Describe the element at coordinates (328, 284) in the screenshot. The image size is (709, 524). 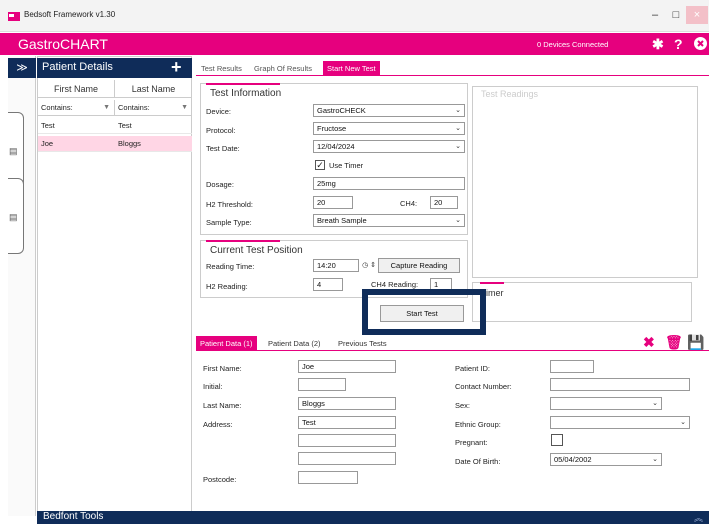
I see `h2-reading-input: 4` at that location.